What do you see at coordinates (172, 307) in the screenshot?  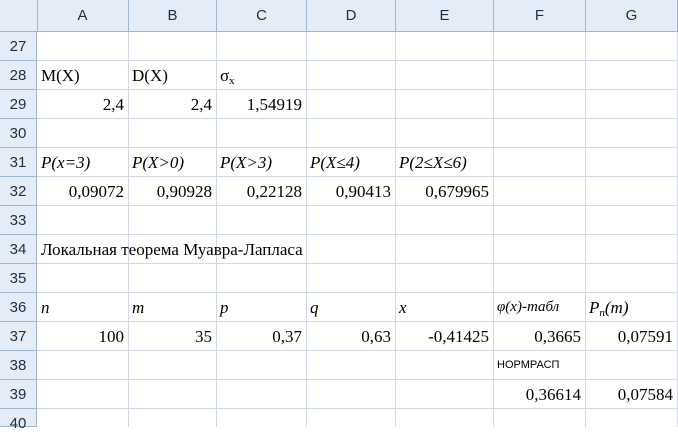 I see `cell-b36: m` at bounding box center [172, 307].